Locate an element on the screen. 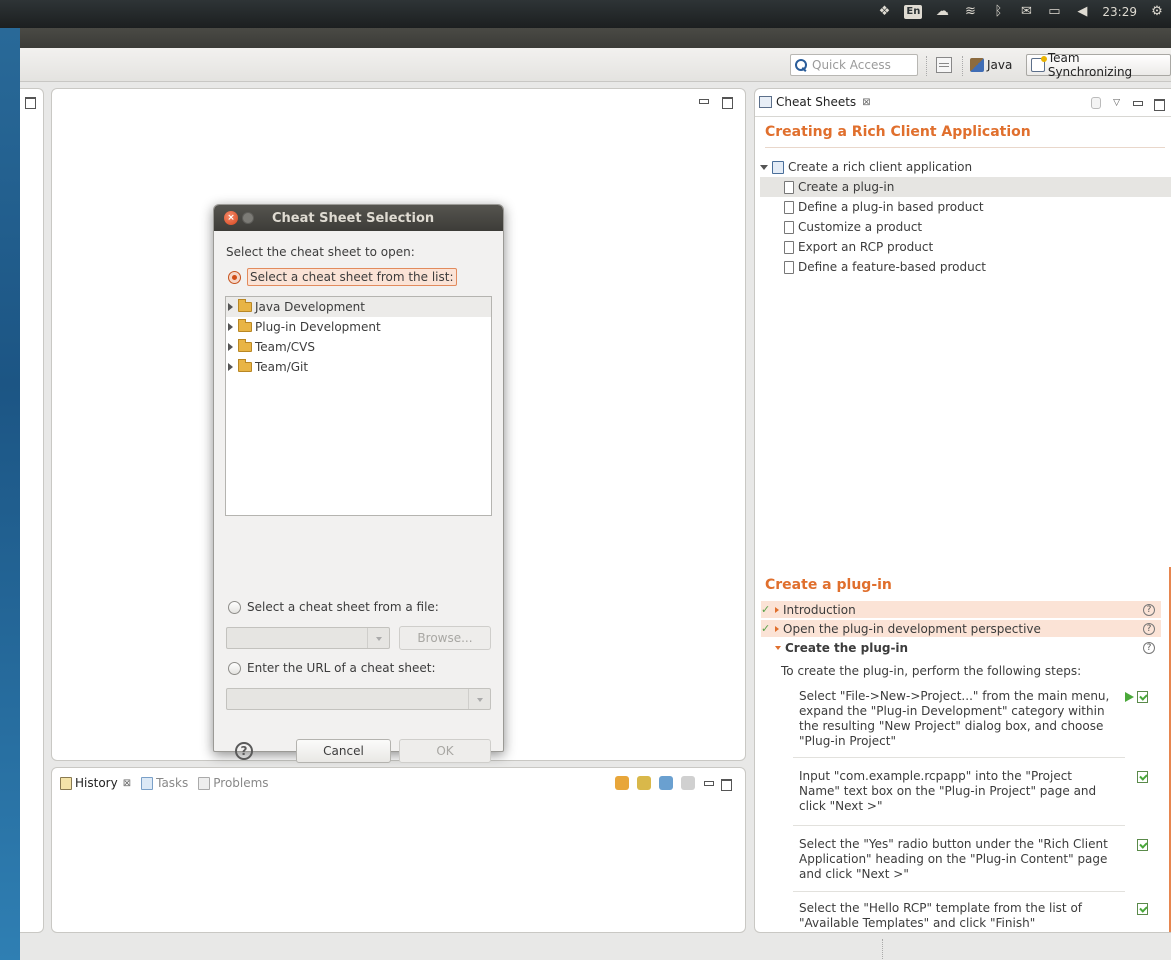 The image size is (1171, 960). radio-enter-url: Enter the URL of a cheat sheet: is located at coordinates (332, 668).